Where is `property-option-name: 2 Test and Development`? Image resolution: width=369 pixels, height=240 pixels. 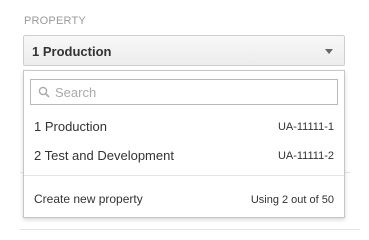 property-option-name: 2 Test and Development is located at coordinates (104, 155).